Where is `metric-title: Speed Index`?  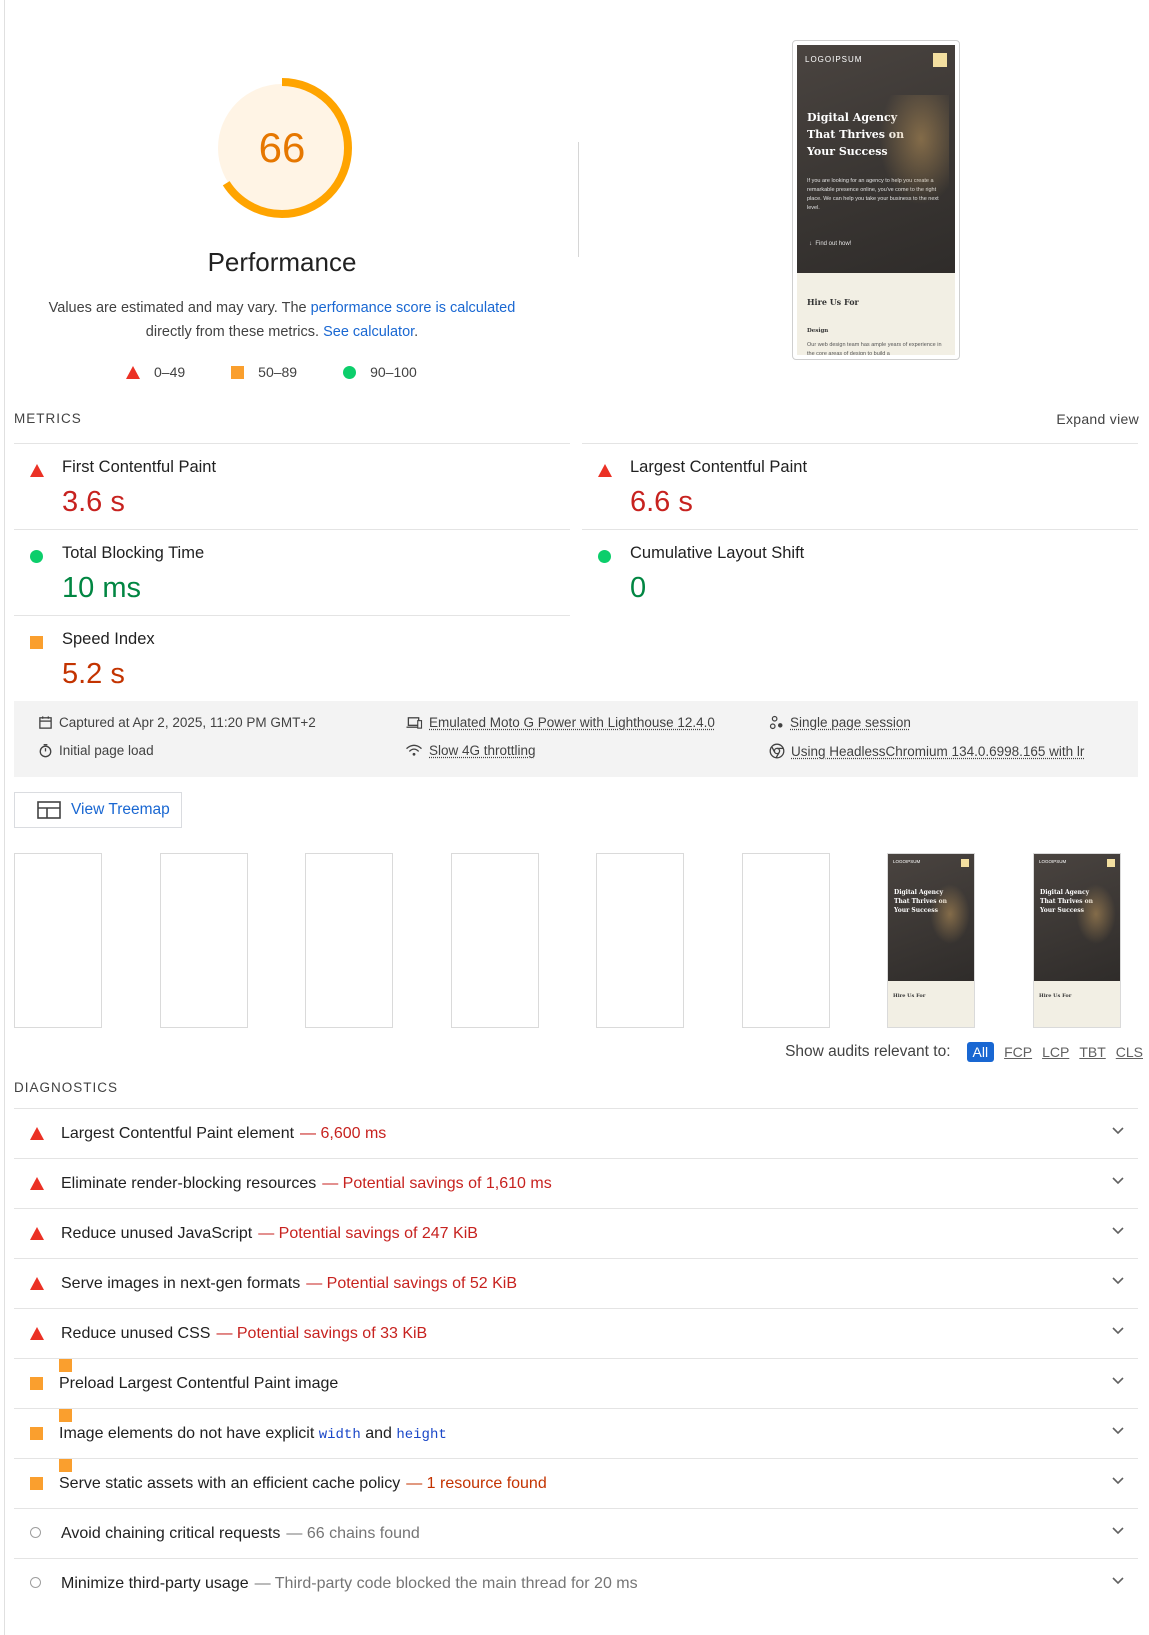 metric-title: Speed Index is located at coordinates (108, 639).